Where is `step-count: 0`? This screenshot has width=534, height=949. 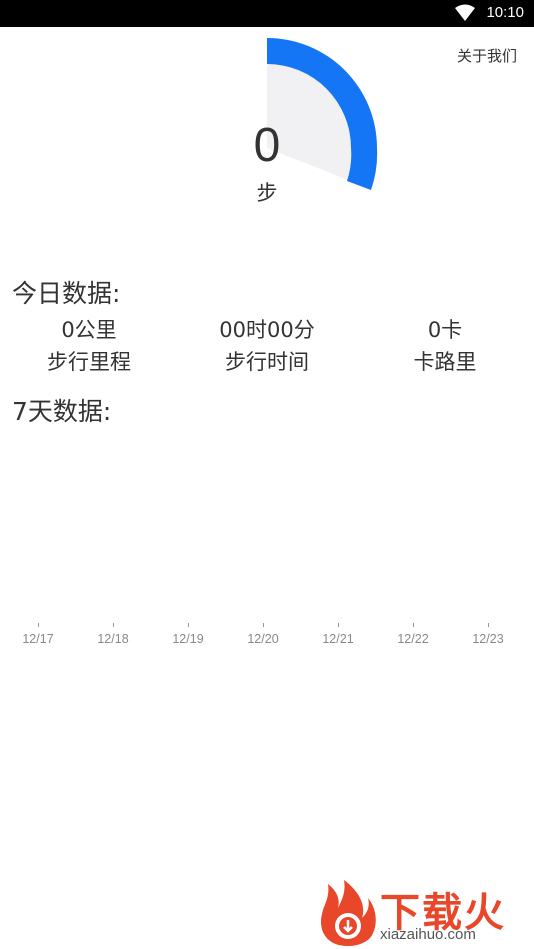 step-count: 0 is located at coordinates (267, 145).